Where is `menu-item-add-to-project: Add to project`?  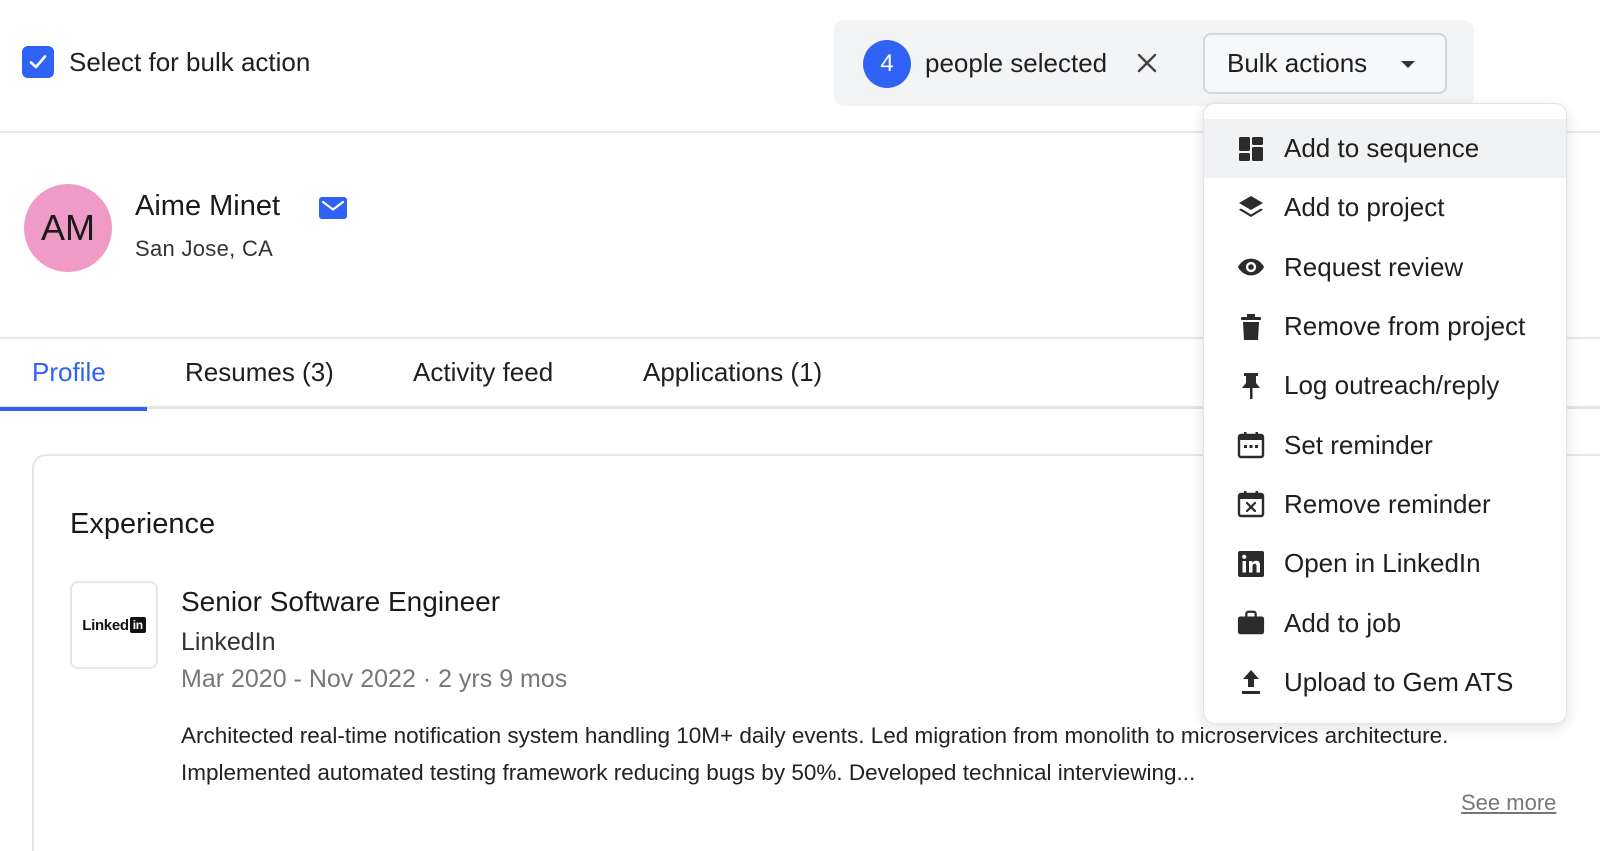 menu-item-add-to-project: Add to project is located at coordinates (1385, 207).